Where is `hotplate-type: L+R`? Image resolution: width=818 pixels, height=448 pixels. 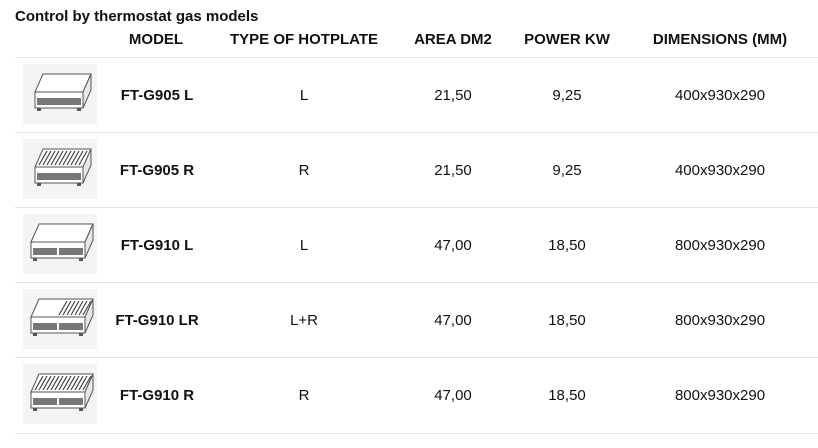 hotplate-type: L+R is located at coordinates (304, 320).